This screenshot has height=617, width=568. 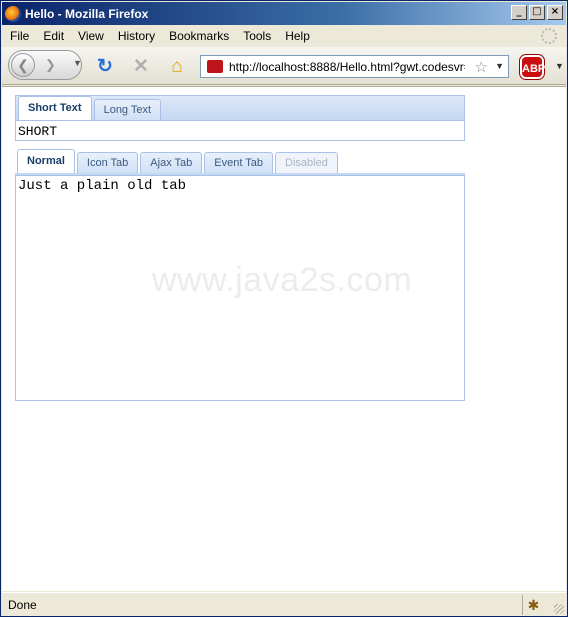 I want to click on tab-normal: Normal, so click(x=46, y=161).